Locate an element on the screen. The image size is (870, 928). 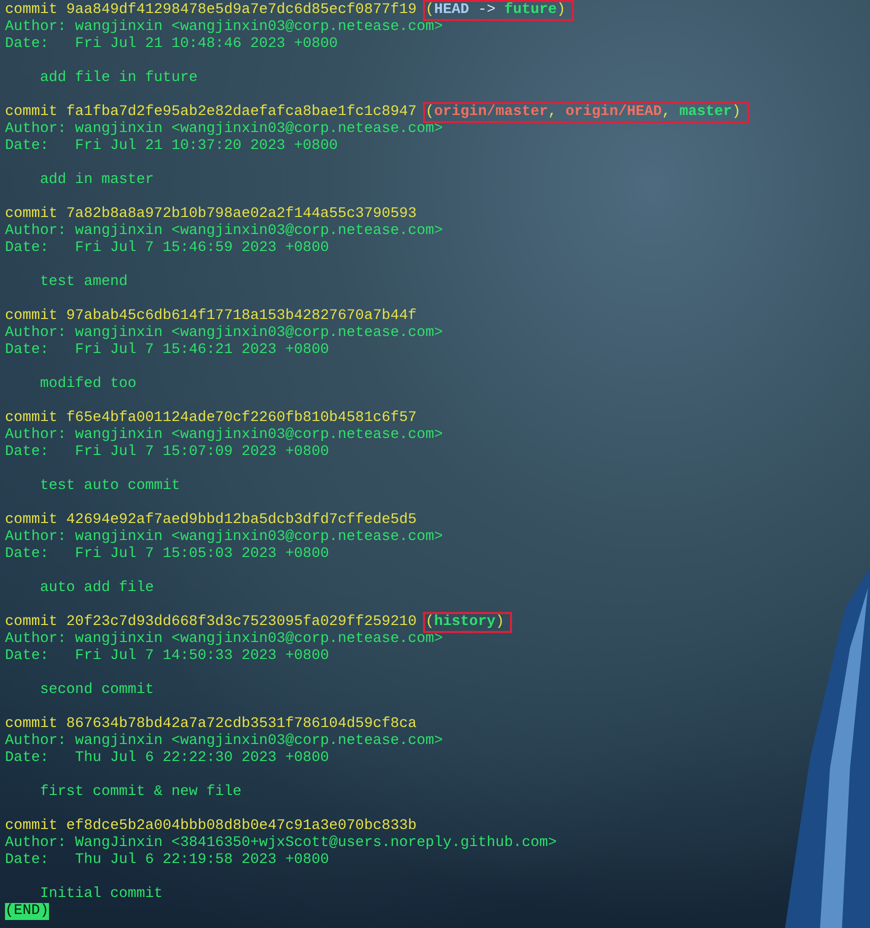
date-line: Date: Fri Jul 7 15:07:09 2023 +0800 is located at coordinates (167, 452).